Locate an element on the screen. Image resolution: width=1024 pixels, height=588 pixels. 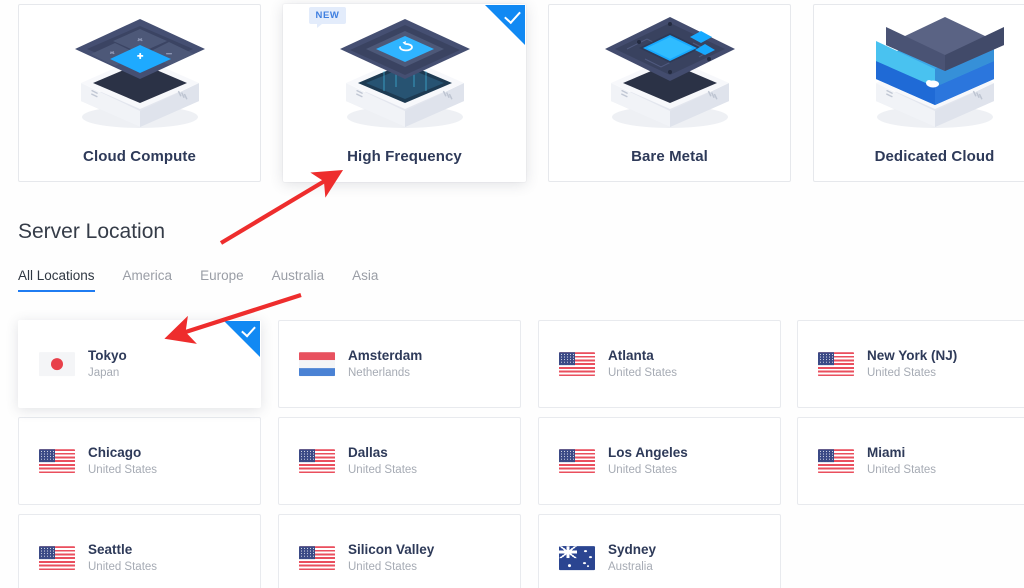
location-card-content: Sydney Australia is located at coordinates (607, 558).